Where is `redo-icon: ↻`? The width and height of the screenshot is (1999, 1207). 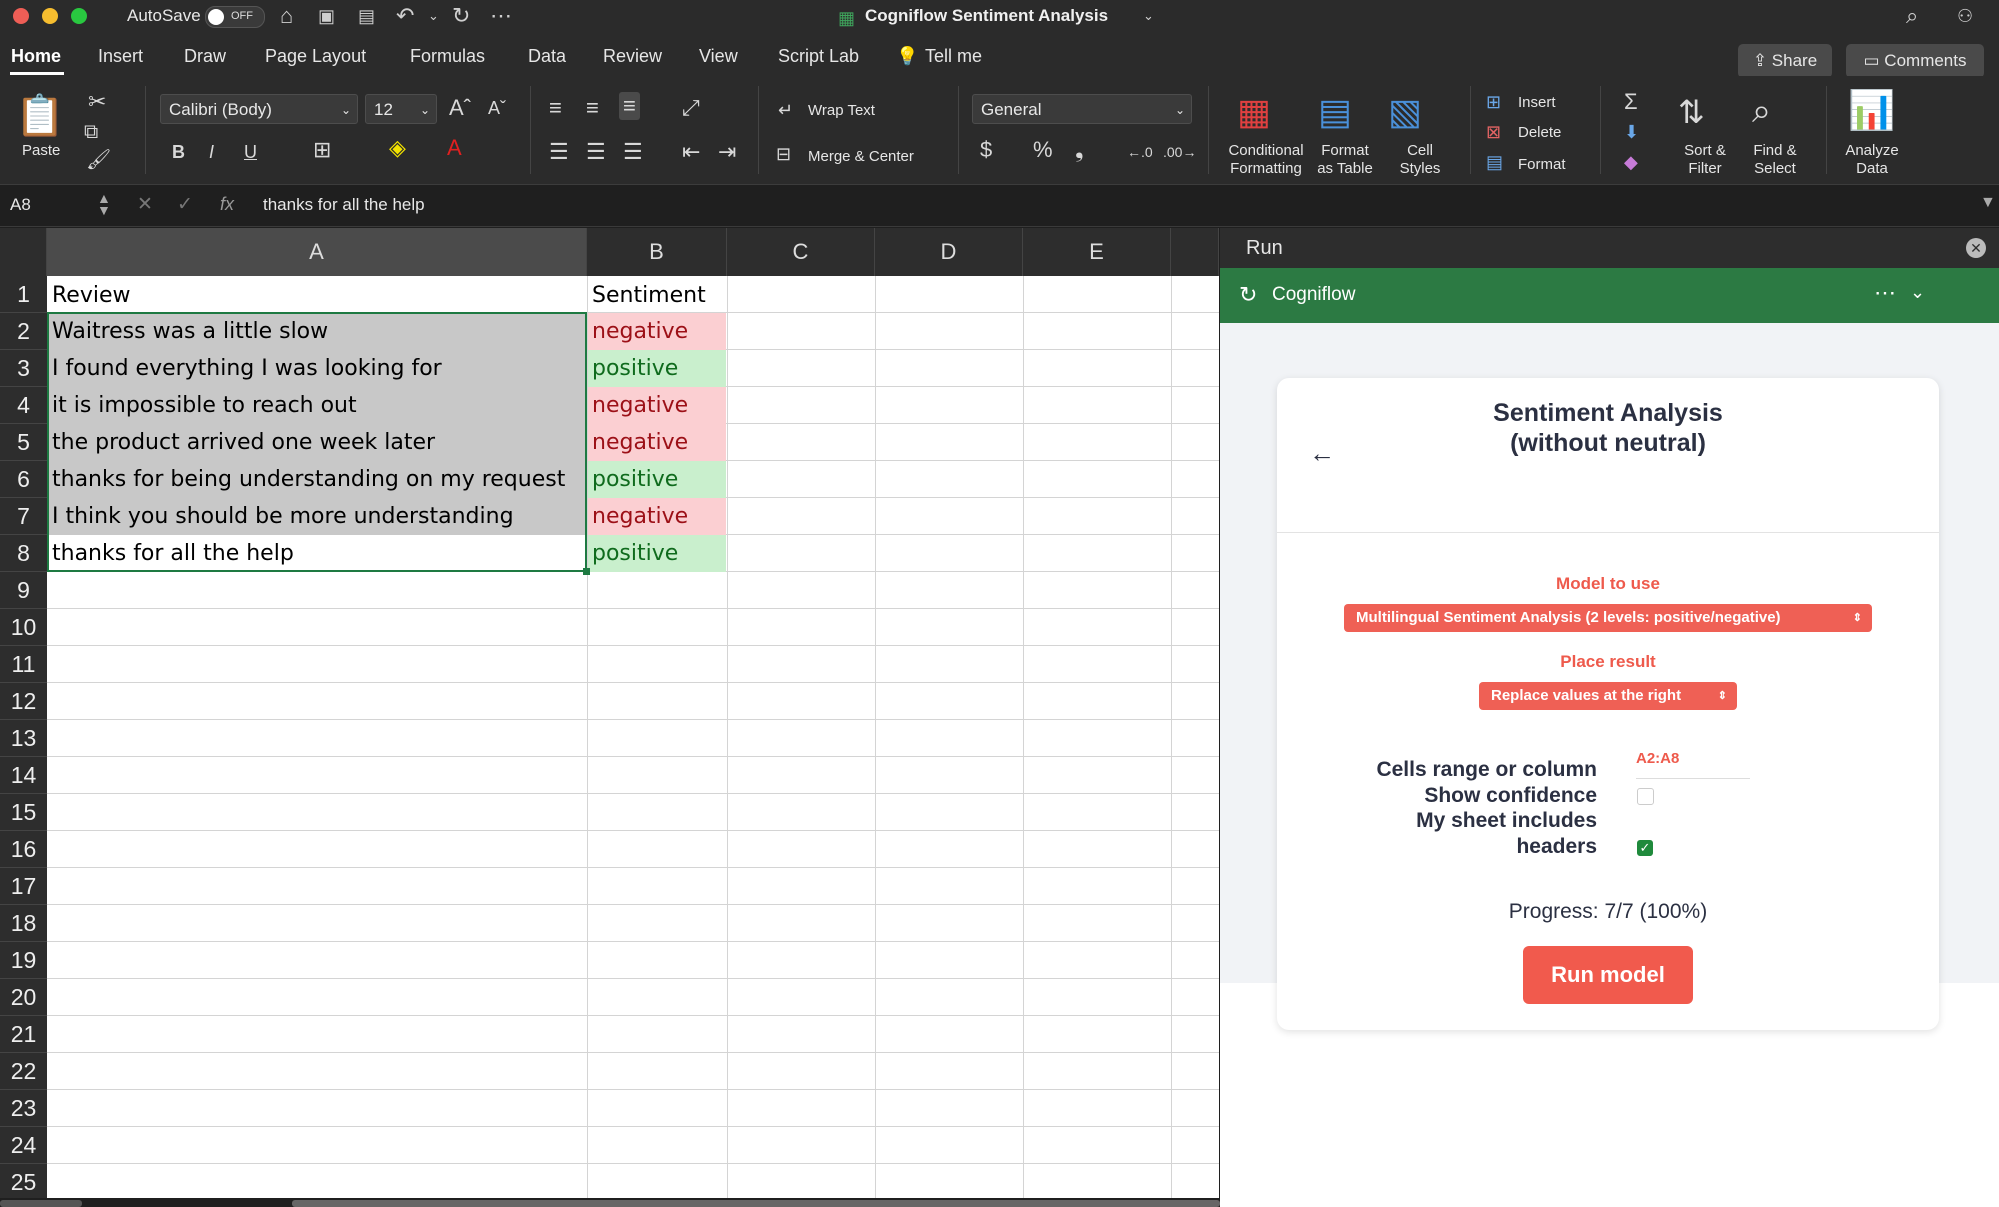 redo-icon: ↻ is located at coordinates (461, 16).